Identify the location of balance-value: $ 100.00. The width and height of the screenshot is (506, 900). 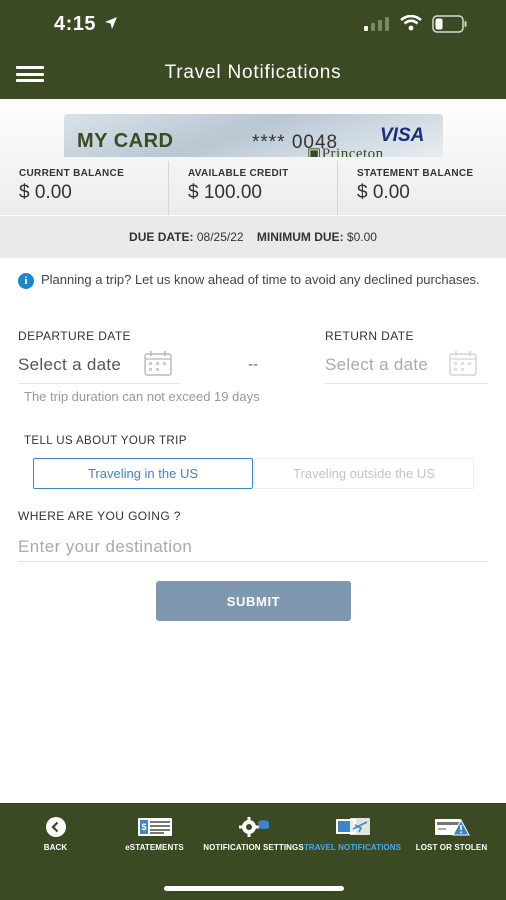
(225, 192).